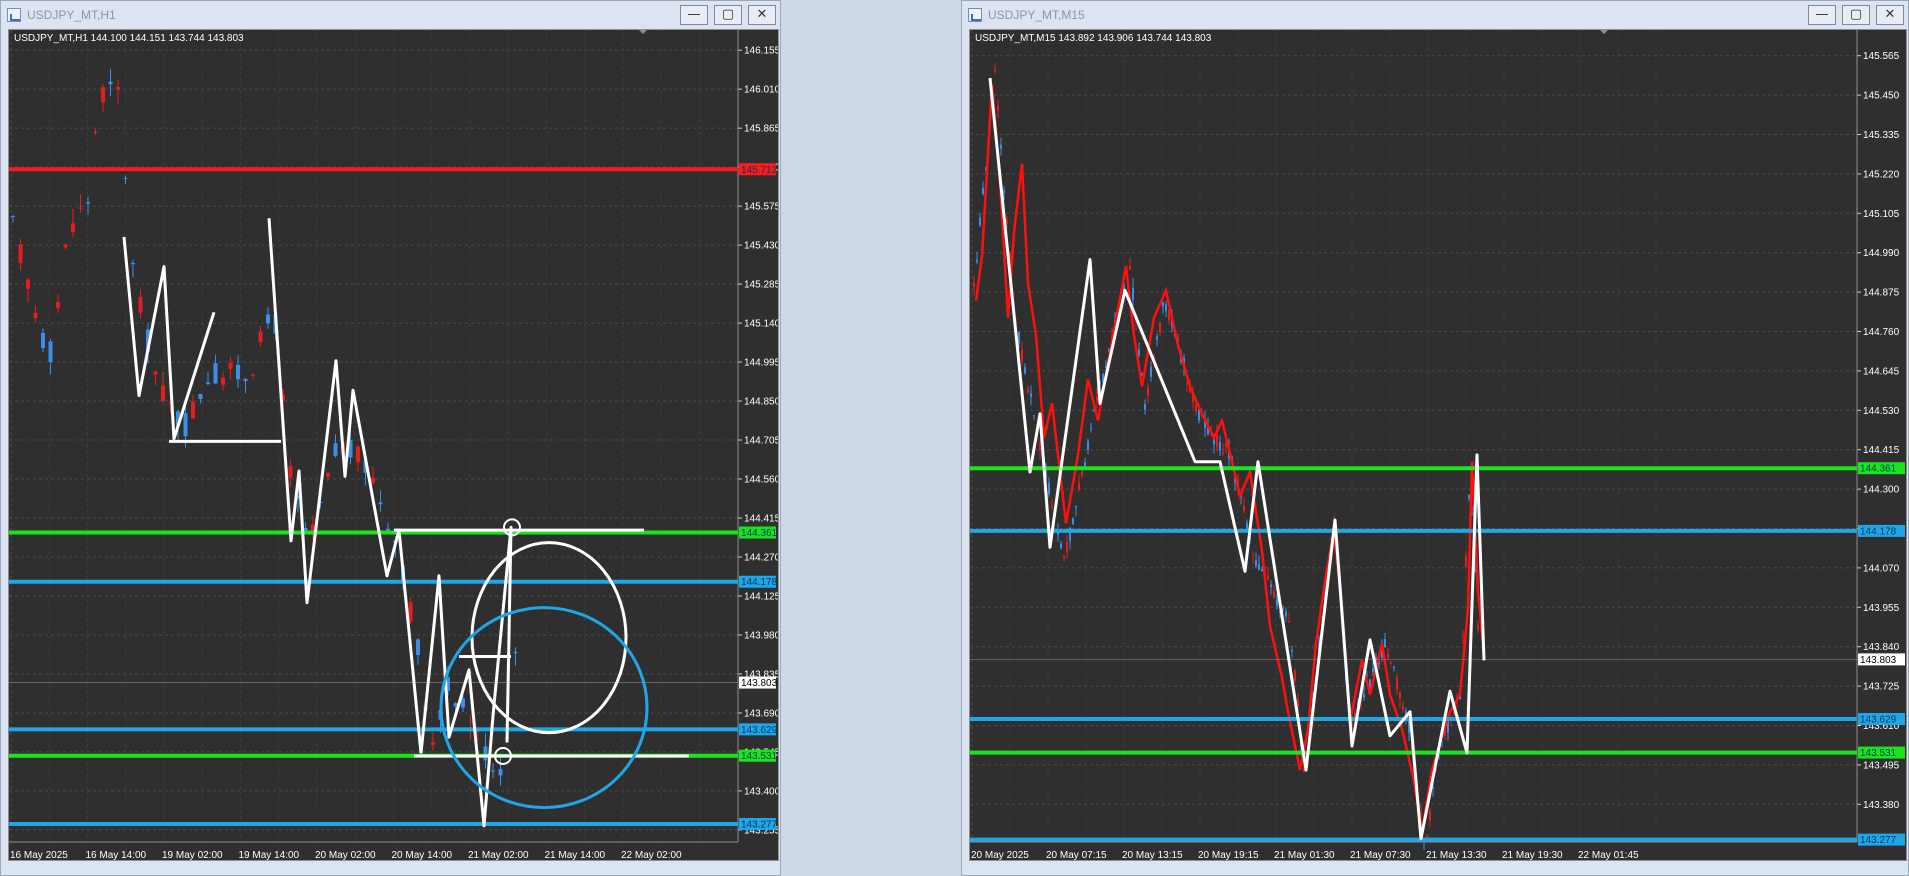 The width and height of the screenshot is (1909, 876). Describe the element at coordinates (761, 402) in the screenshot. I see `price-axis-label: 144.850` at that location.